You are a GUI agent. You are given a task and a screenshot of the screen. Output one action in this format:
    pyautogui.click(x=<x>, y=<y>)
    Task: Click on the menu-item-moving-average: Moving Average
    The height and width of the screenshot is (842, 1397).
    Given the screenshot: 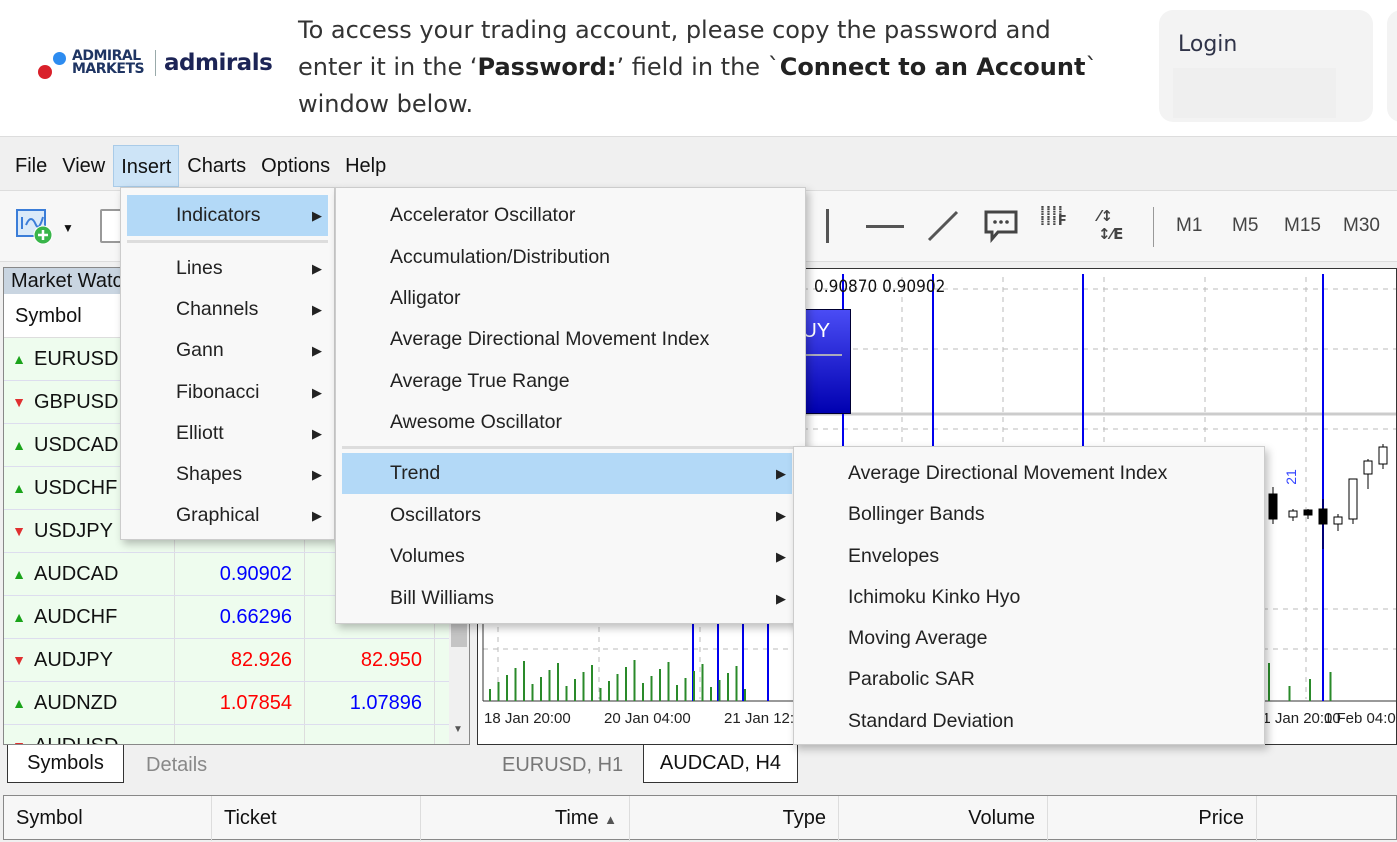 What is the action you would take?
    pyautogui.click(x=1029, y=638)
    